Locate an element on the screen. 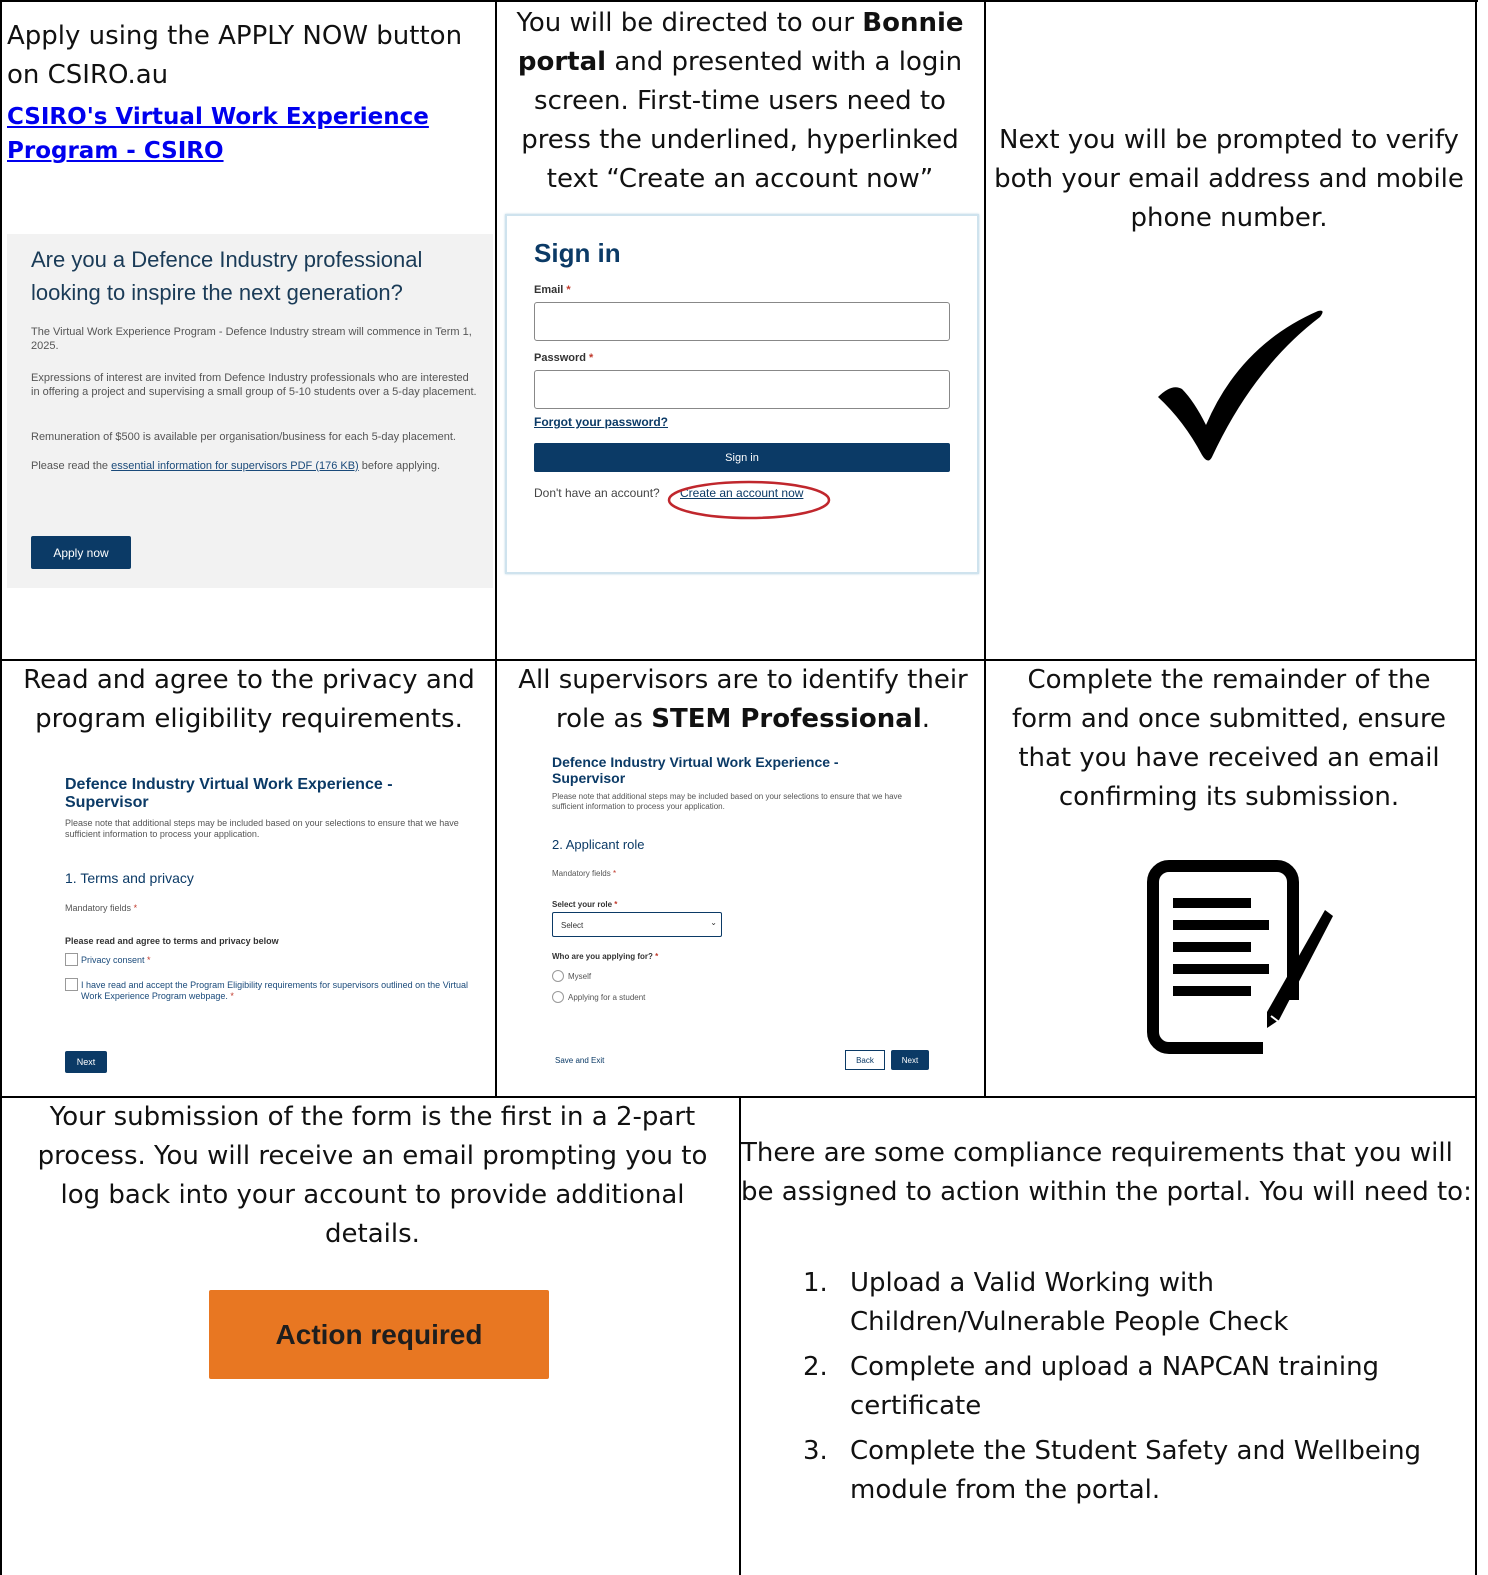 The width and height of the screenshot is (1488, 1575). role-next-button: Next is located at coordinates (910, 1060).